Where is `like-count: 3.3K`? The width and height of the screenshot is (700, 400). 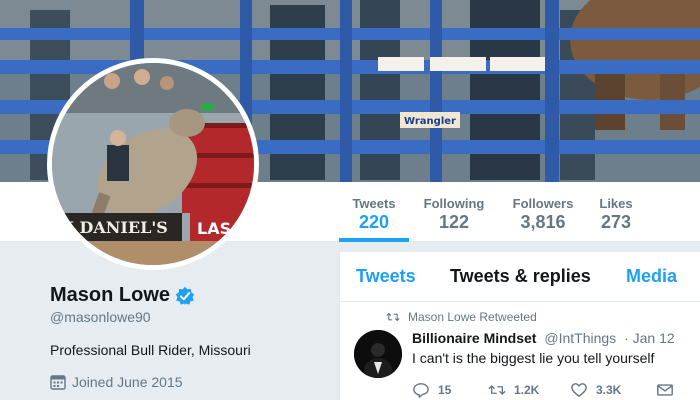
like-count: 3.3K is located at coordinates (609, 390).